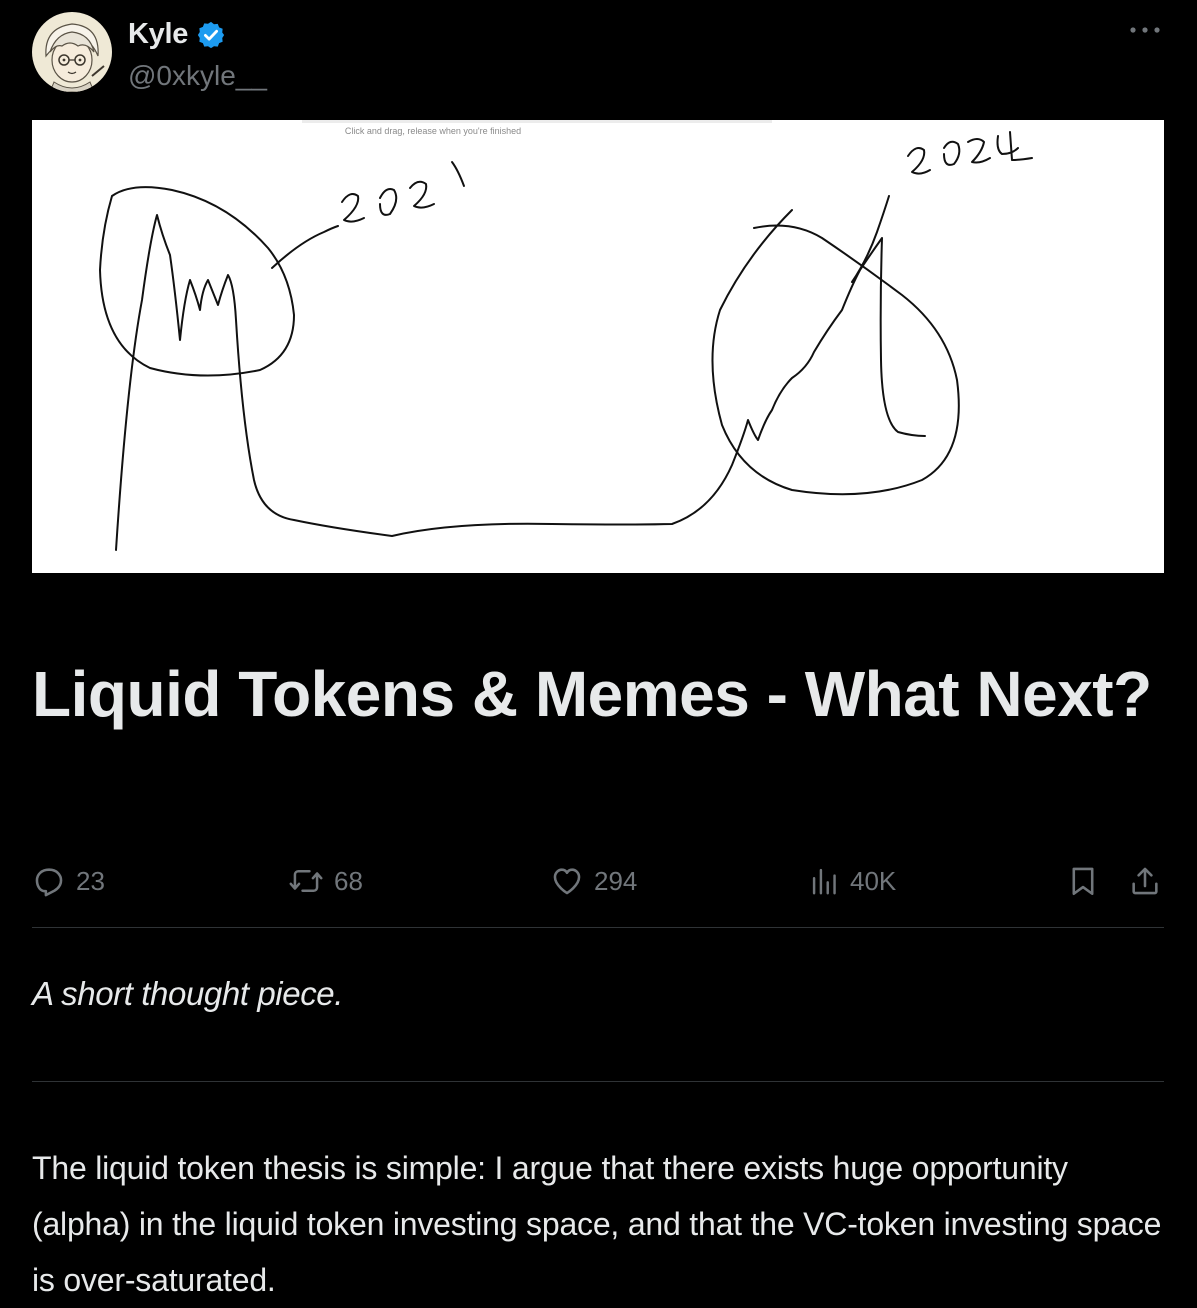 This screenshot has height=1308, width=1197. Describe the element at coordinates (306, 881) in the screenshot. I see `repost-icon` at that location.